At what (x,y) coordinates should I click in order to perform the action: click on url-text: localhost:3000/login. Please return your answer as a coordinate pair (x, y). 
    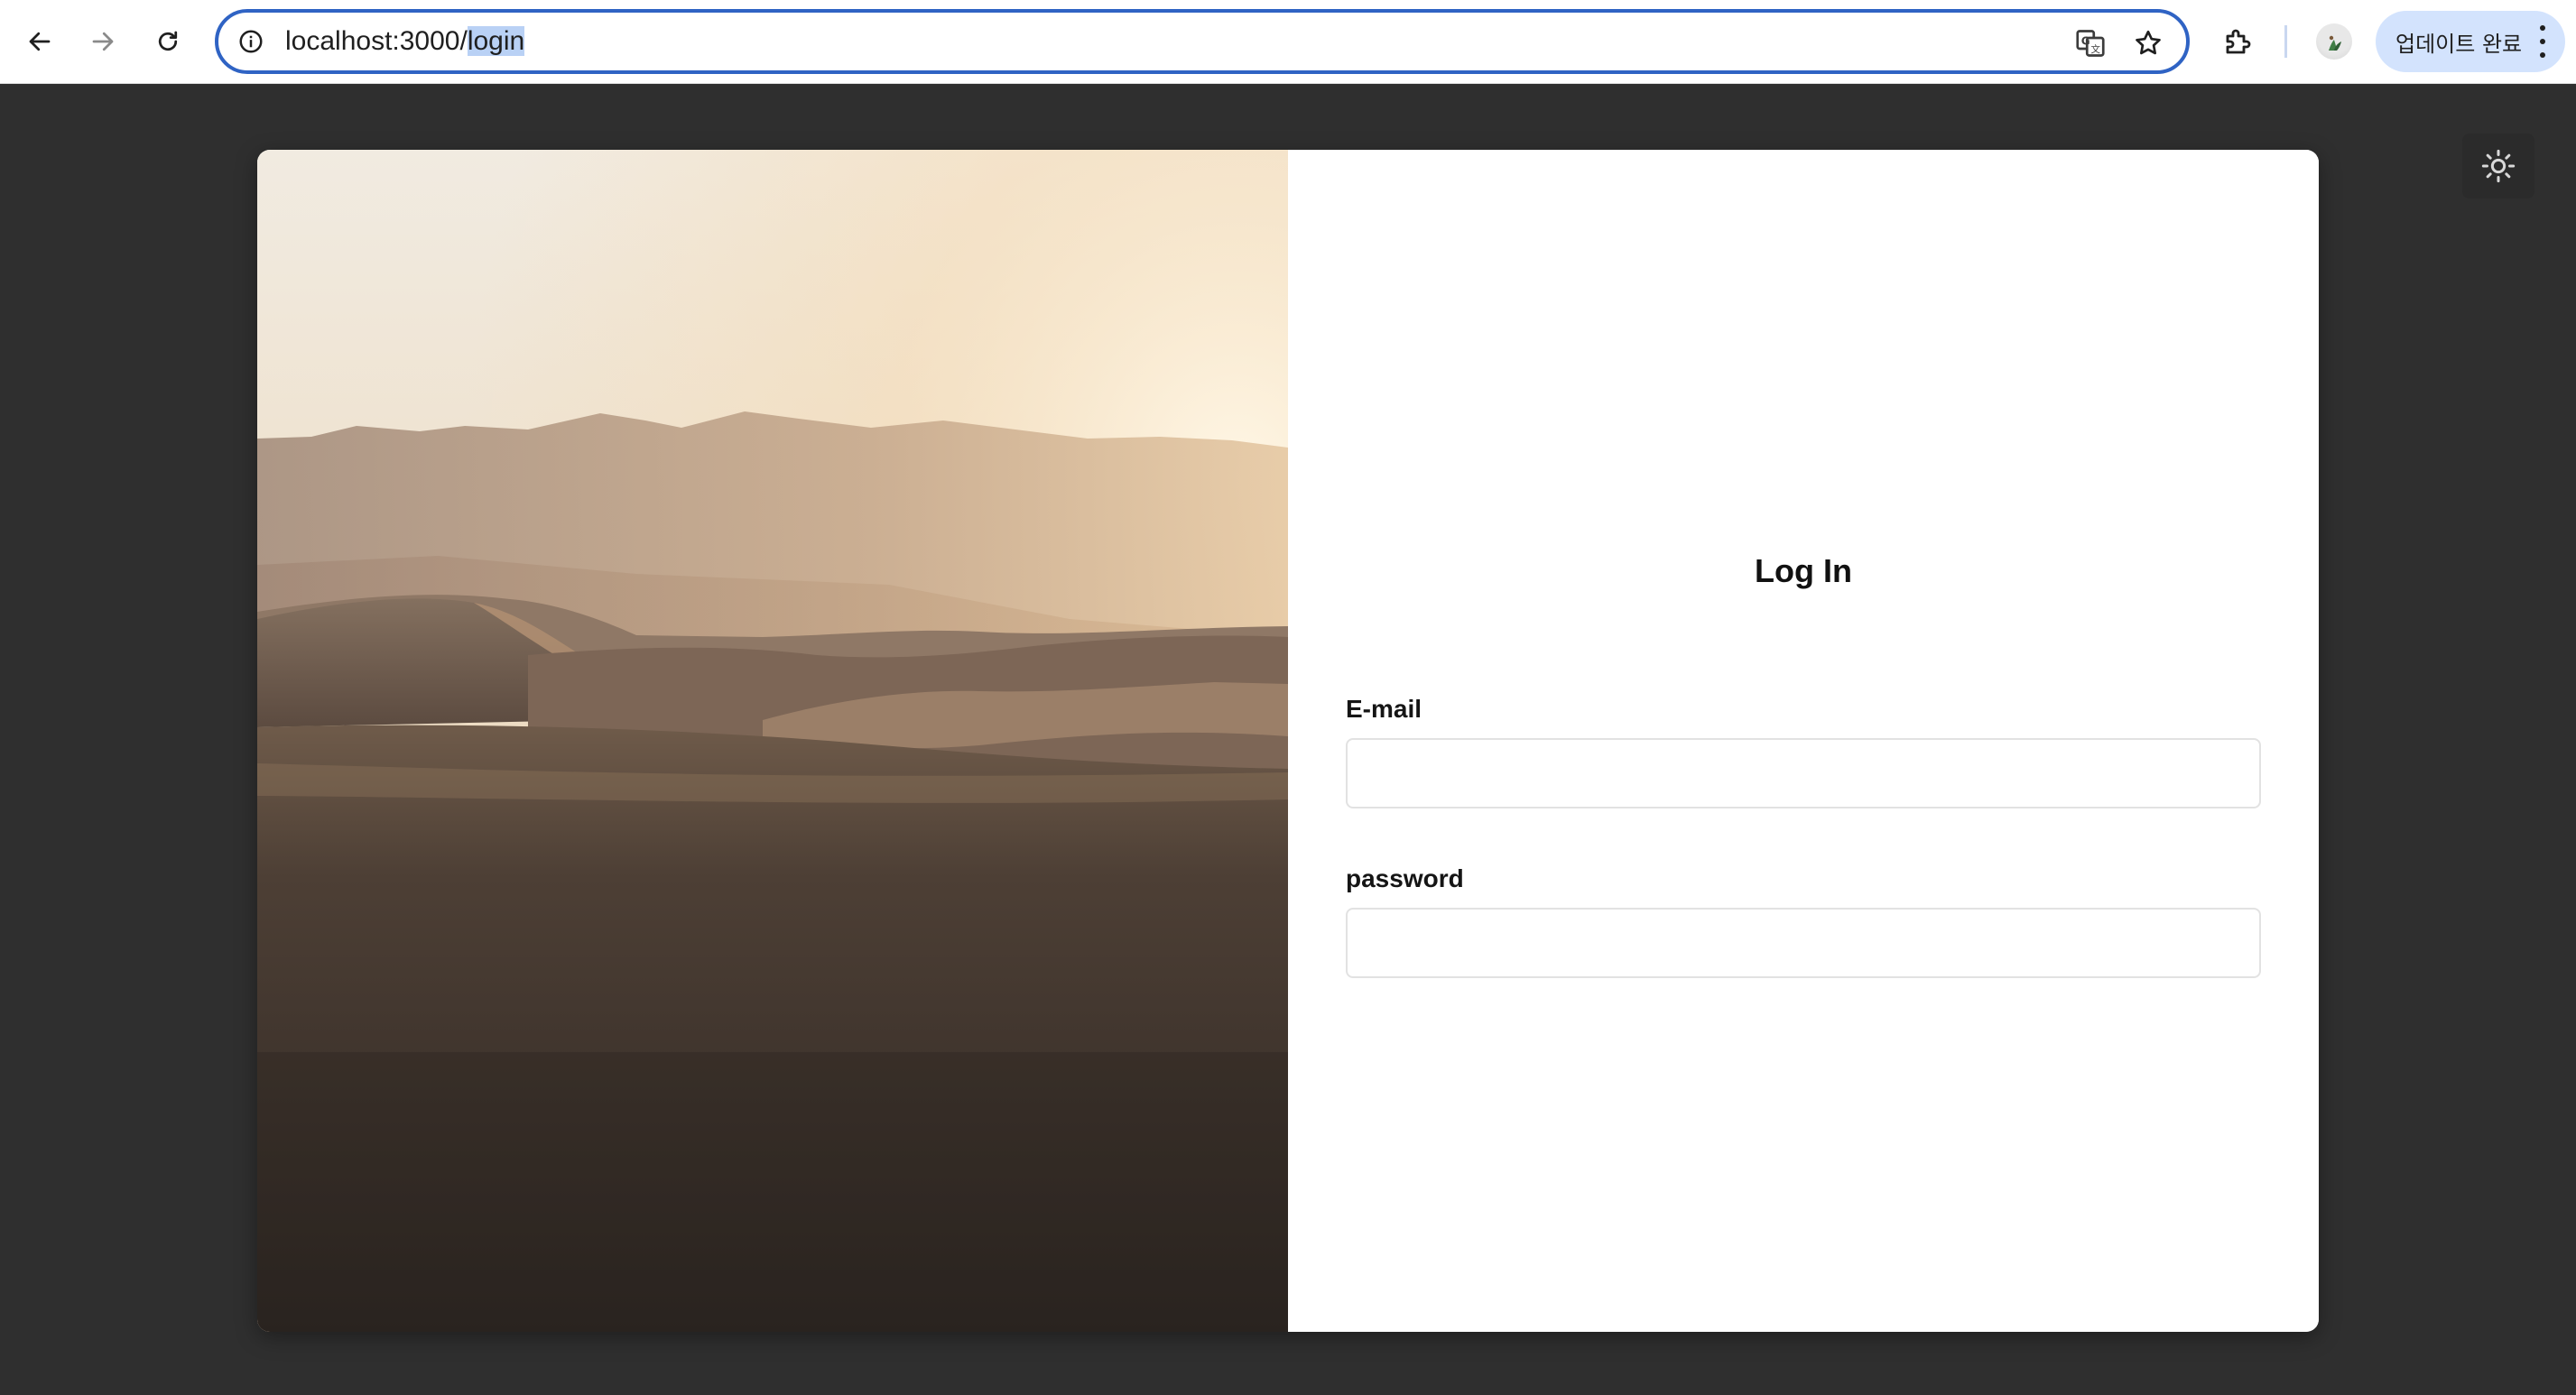
    Looking at the image, I should click on (405, 42).